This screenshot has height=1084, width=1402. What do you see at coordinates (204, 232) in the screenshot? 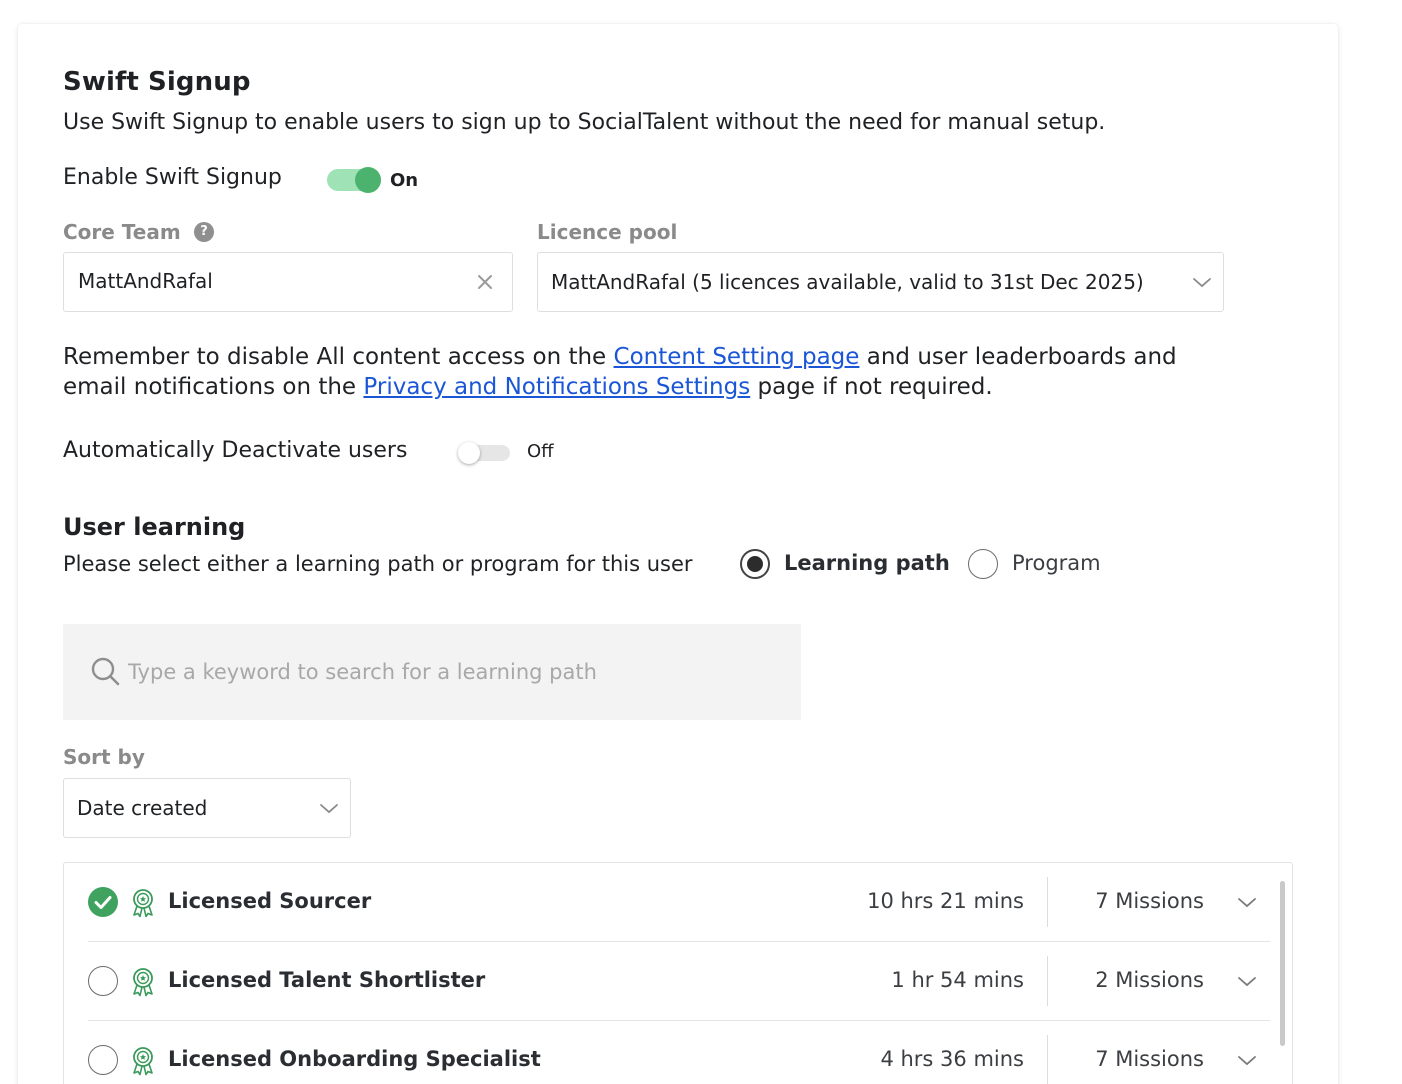
I see `help-icon: ?` at bounding box center [204, 232].